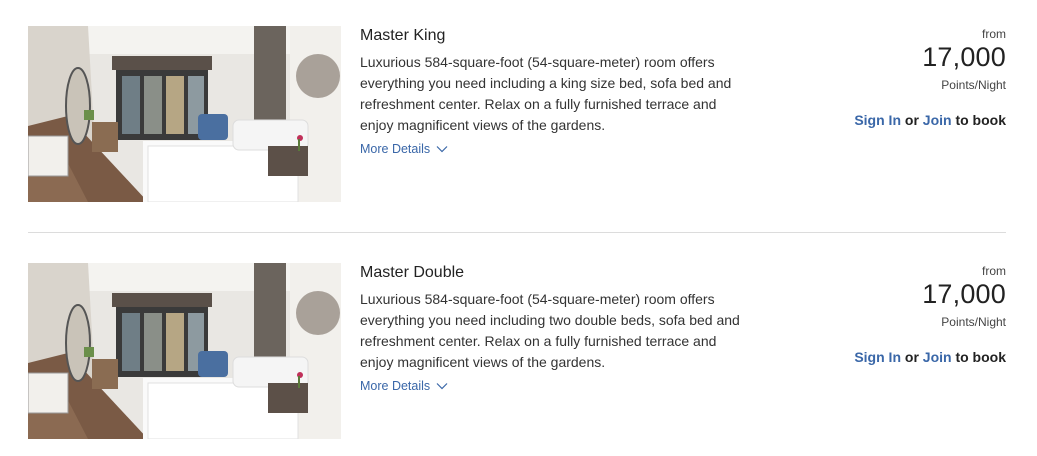  Describe the element at coordinates (517, 232) in the screenshot. I see `divider` at that location.